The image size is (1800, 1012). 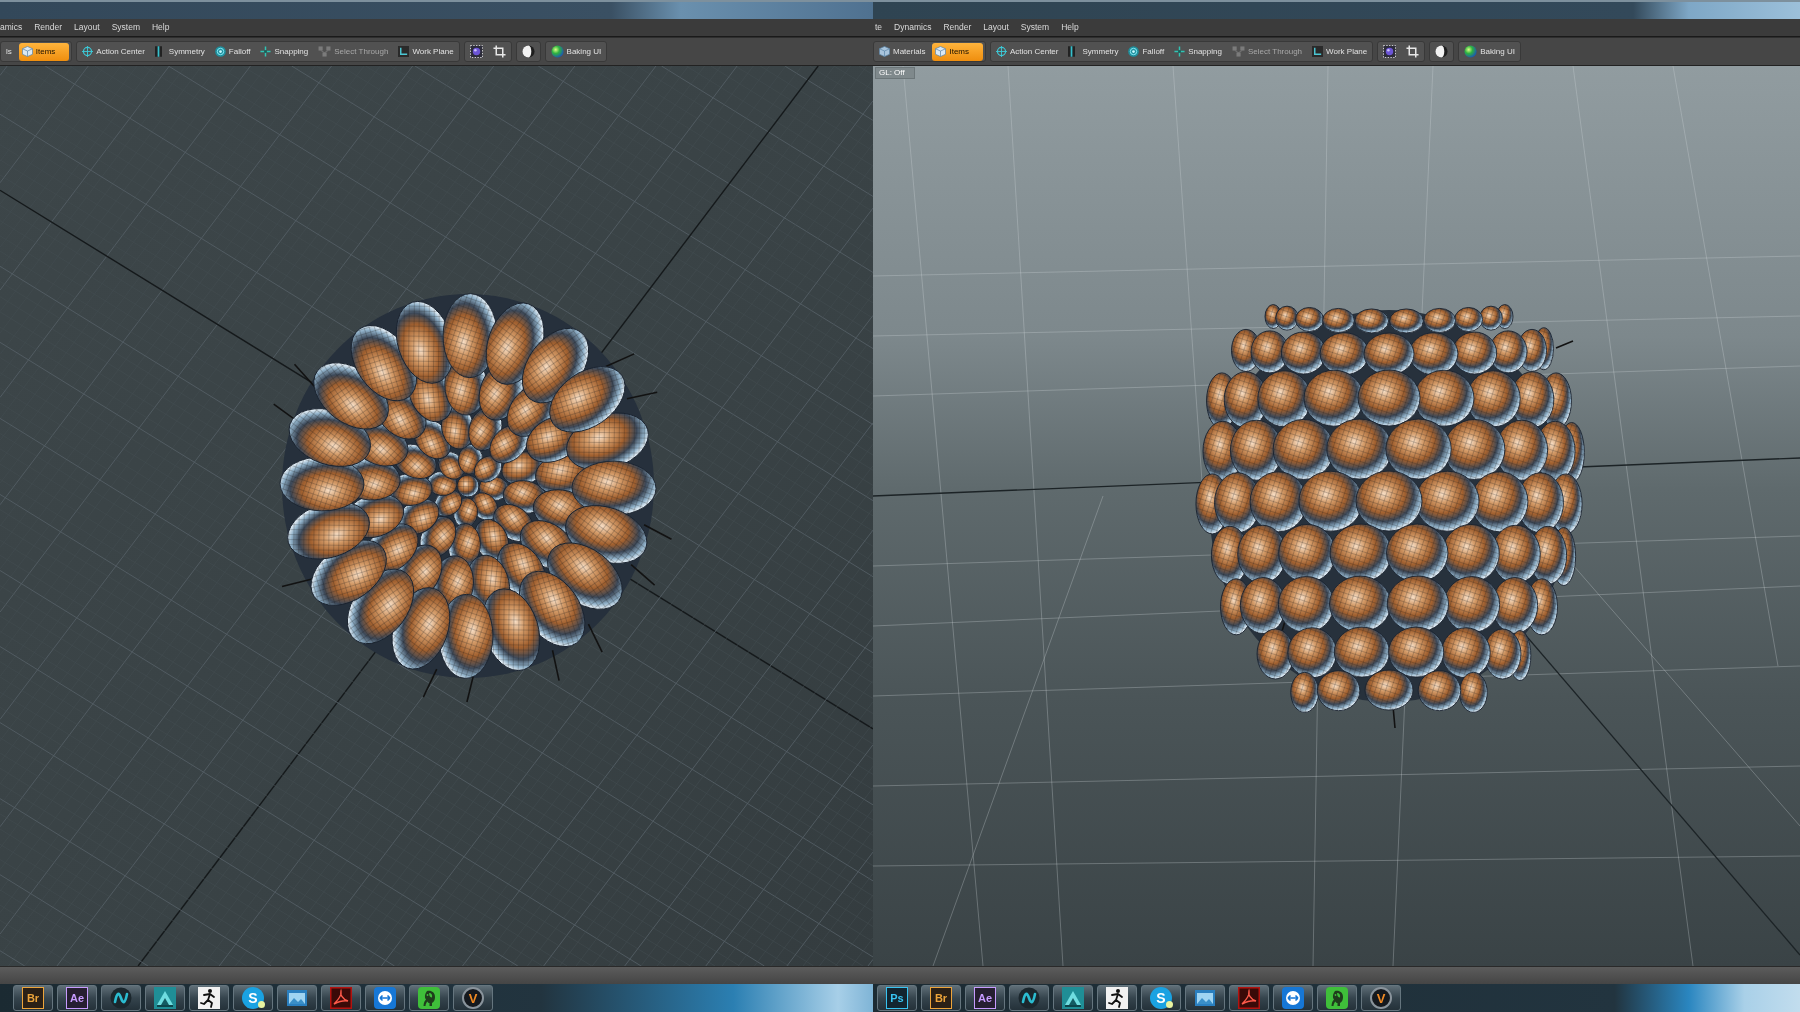 I want to click on app-logo: Ps, so click(x=897, y=998).